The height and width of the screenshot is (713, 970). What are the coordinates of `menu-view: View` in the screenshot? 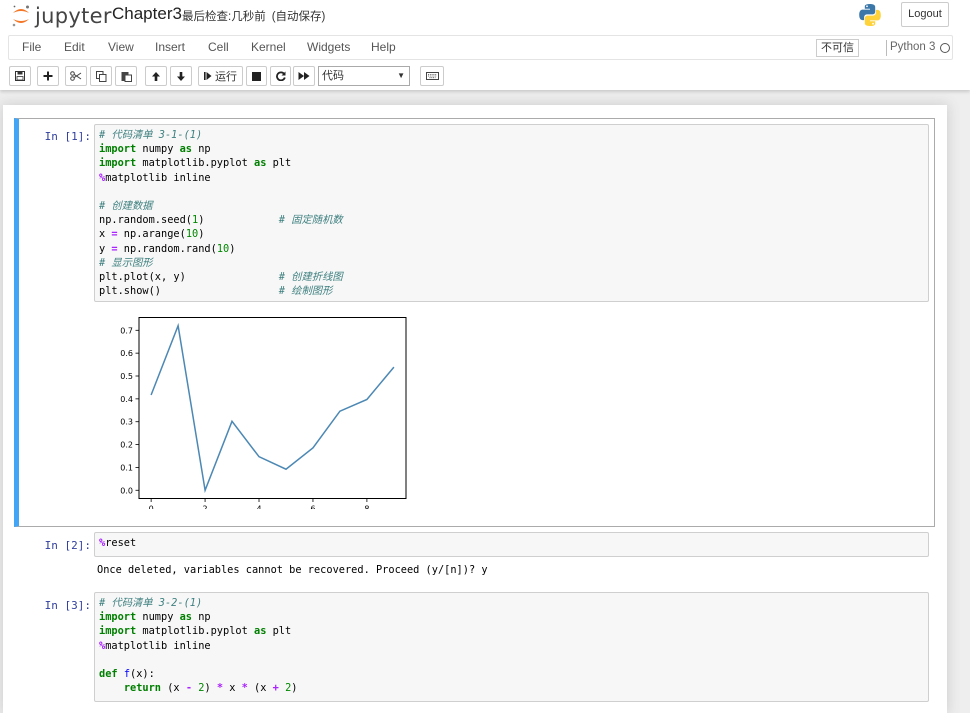 It's located at (121, 47).